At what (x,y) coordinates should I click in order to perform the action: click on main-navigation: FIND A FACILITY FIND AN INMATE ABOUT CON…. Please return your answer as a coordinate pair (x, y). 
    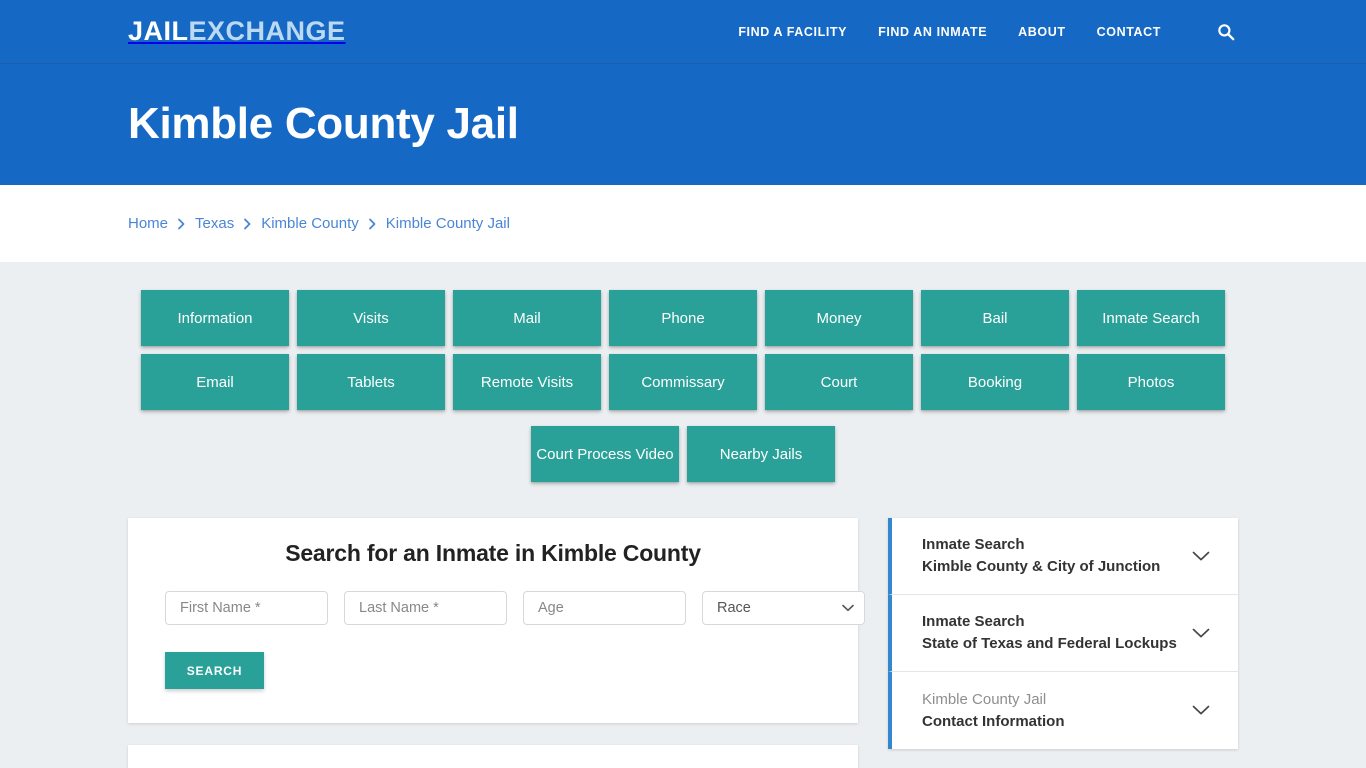
    Looking at the image, I should click on (987, 32).